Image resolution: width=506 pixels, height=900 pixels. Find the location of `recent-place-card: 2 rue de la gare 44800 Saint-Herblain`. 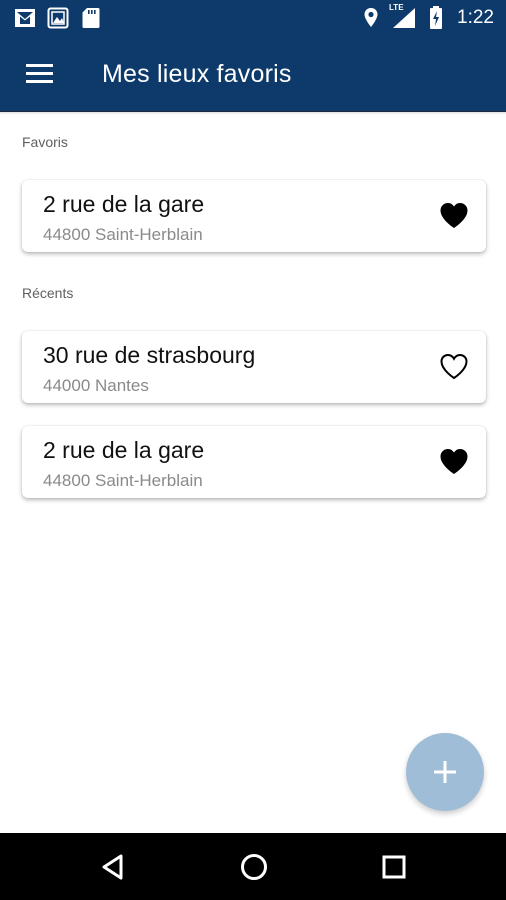

recent-place-card: 2 rue de la gare 44800 Saint-Herblain is located at coordinates (254, 462).